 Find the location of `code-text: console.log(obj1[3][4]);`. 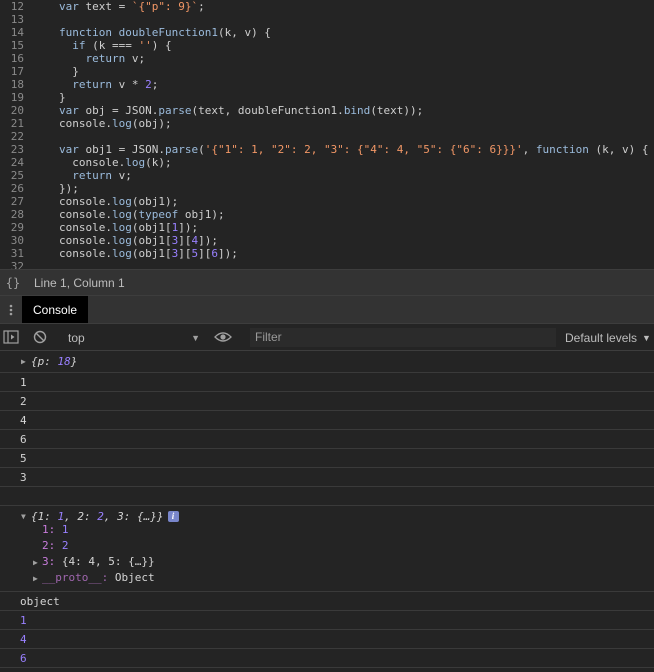

code-text: console.log(obj1[3][4]); is located at coordinates (138, 240).